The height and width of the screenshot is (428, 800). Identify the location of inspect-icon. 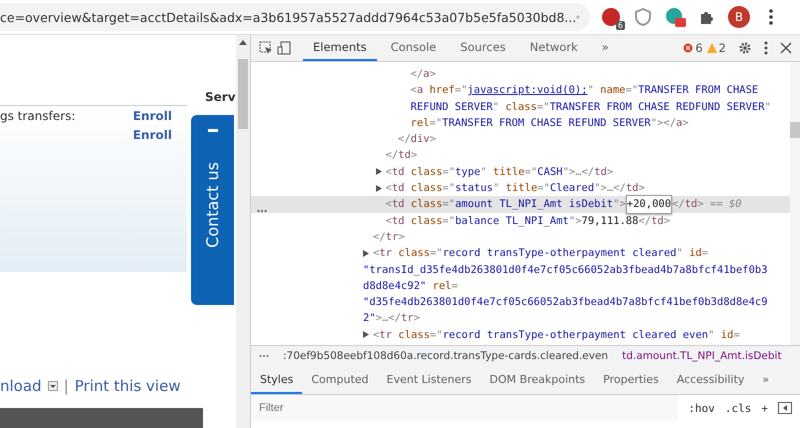
(266, 48).